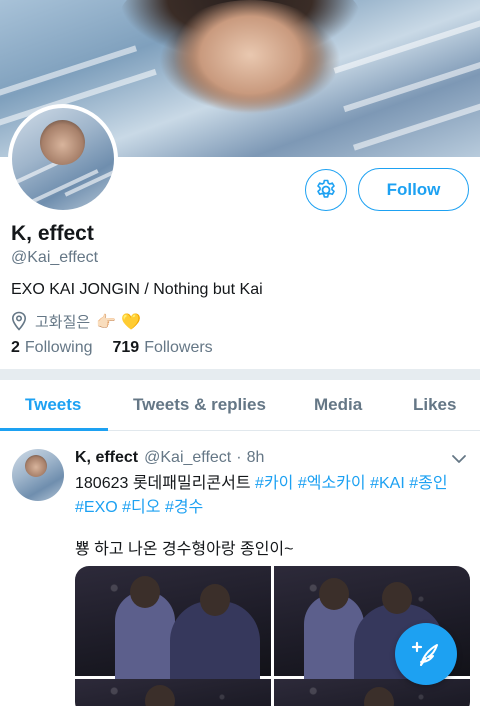 The width and height of the screenshot is (480, 706). I want to click on hashtag: #종인, so click(428, 483).